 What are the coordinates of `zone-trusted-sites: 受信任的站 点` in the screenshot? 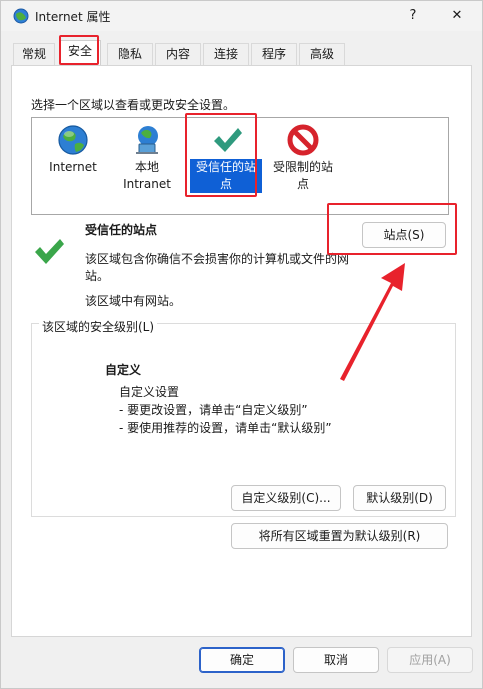 It's located at (227, 166).